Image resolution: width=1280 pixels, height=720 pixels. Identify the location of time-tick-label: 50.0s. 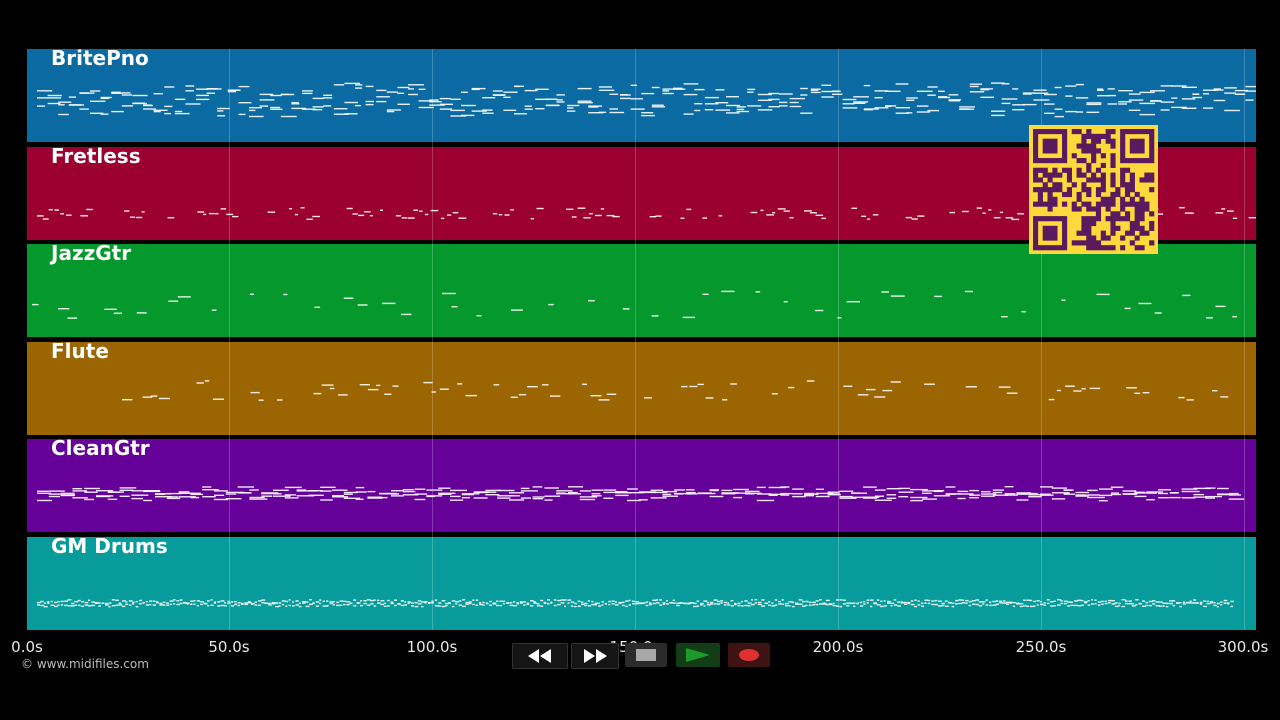
(229, 647).